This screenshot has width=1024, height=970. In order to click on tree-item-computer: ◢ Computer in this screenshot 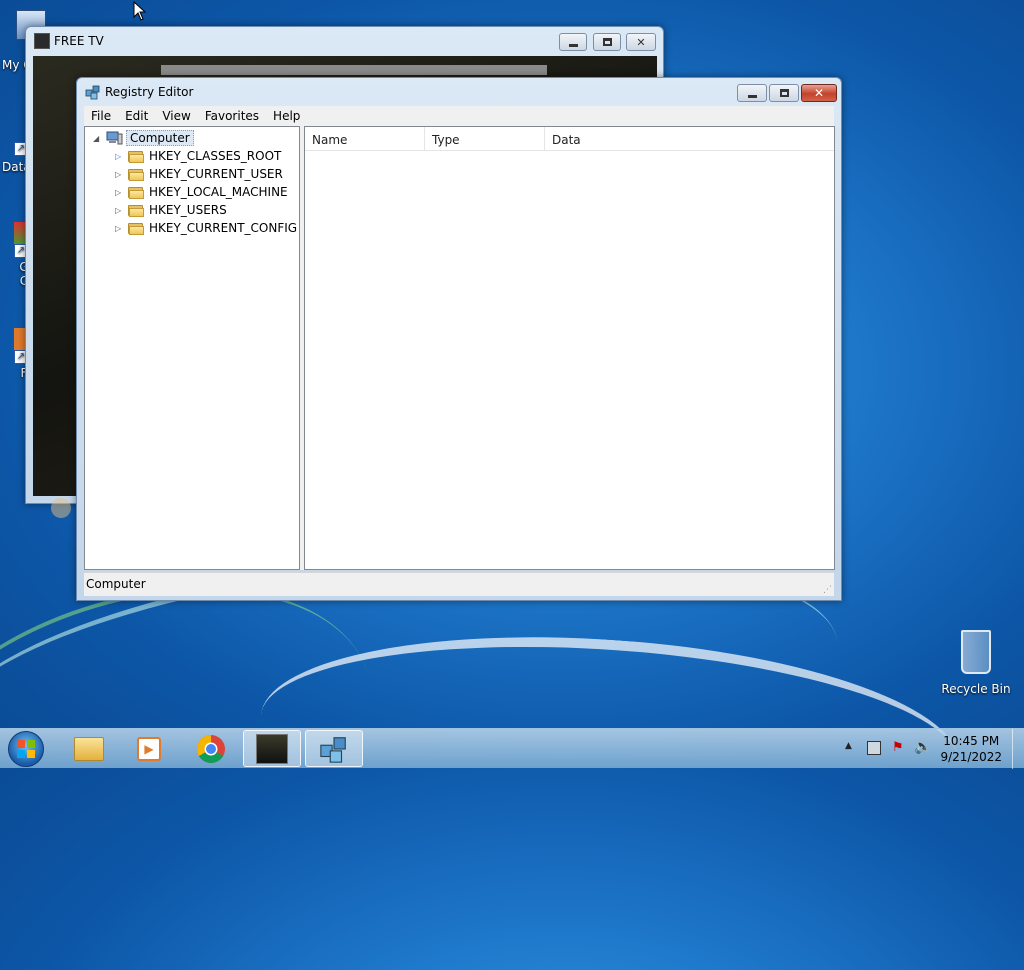, I will do `click(143, 138)`.